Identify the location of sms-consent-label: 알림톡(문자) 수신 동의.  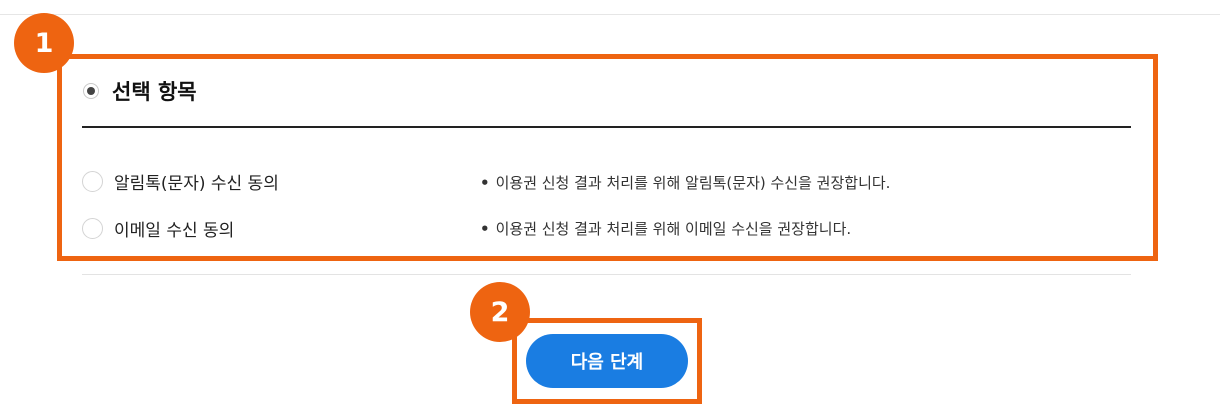
(196, 181).